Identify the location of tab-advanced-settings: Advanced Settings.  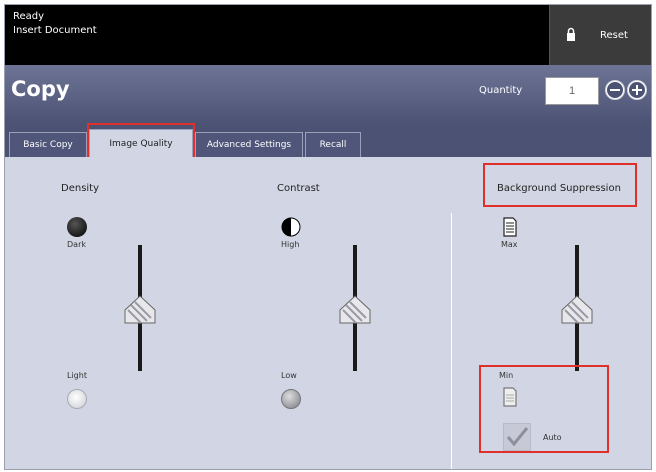
(249, 144).